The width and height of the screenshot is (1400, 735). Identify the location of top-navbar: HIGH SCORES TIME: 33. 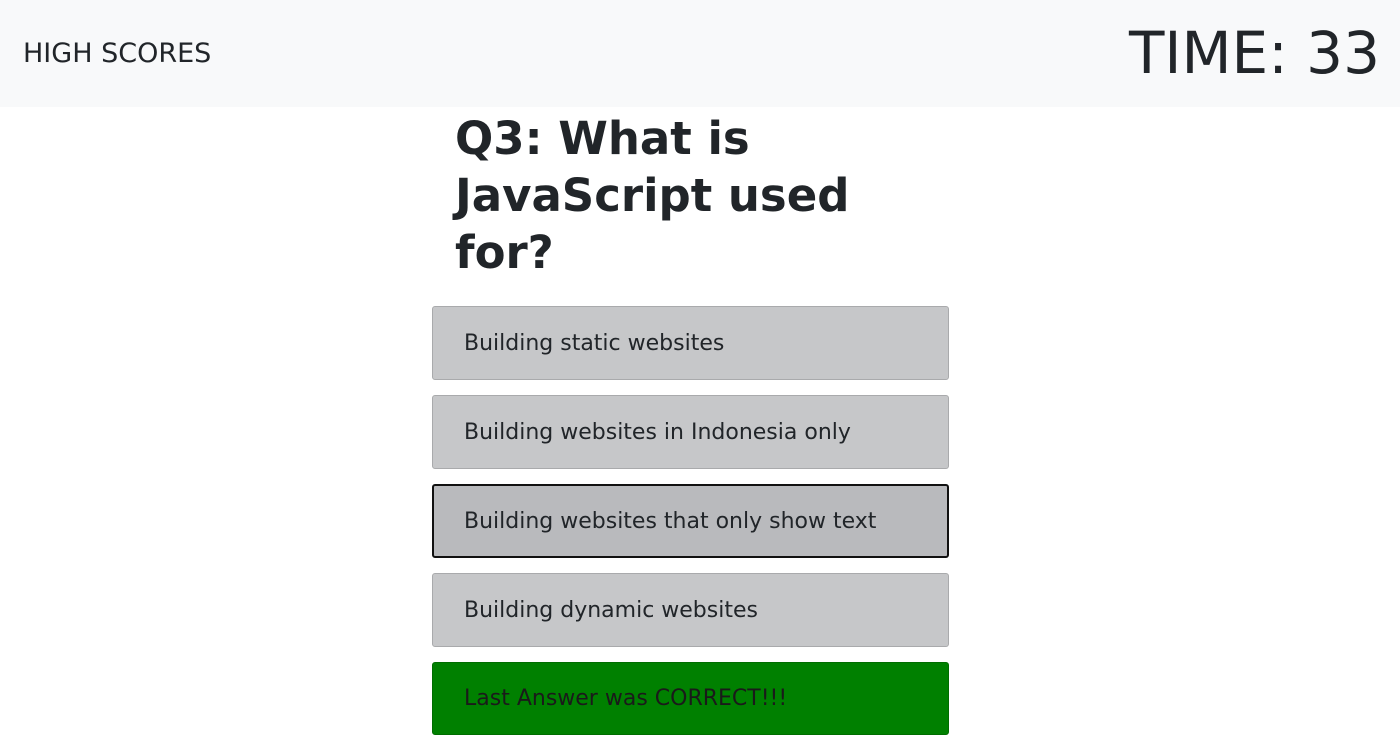
(700, 53).